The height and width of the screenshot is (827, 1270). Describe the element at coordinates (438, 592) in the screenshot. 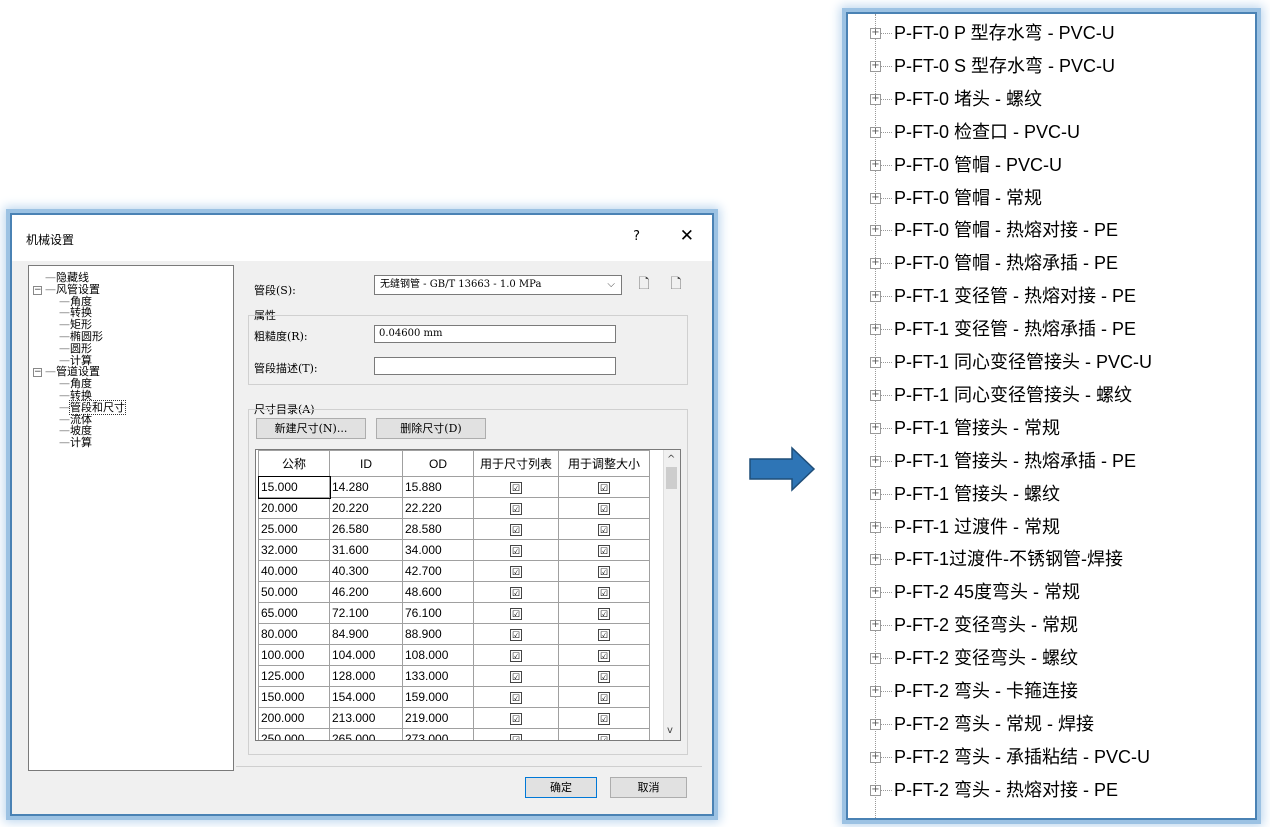

I see `table-cell: 48.600` at that location.